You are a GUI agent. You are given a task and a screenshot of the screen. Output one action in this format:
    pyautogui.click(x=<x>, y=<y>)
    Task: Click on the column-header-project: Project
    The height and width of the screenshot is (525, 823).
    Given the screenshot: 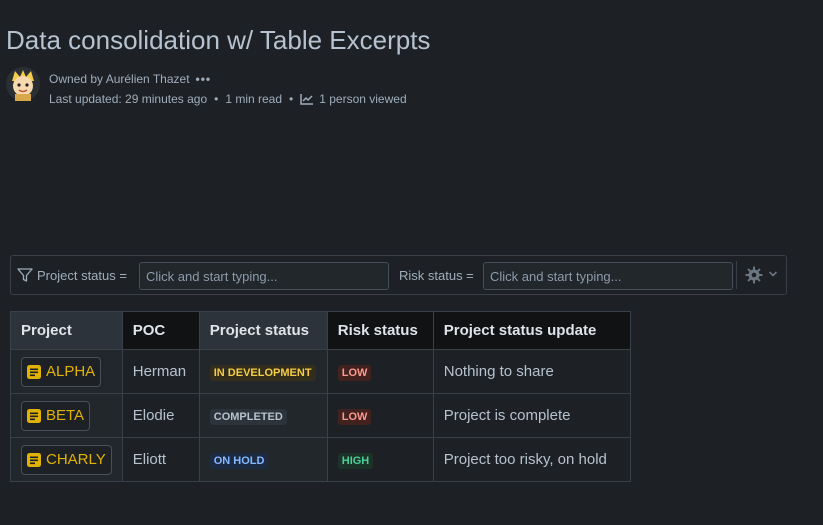 What is the action you would take?
    pyautogui.click(x=66, y=330)
    